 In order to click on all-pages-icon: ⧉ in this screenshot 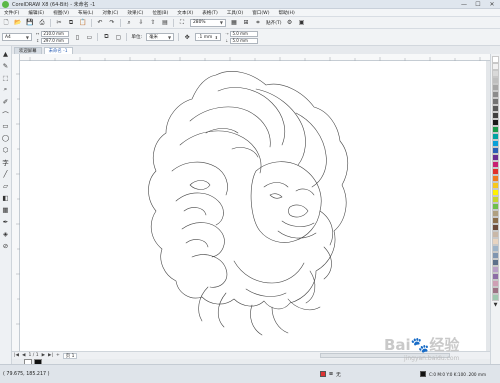, I will do `click(106, 37)`.